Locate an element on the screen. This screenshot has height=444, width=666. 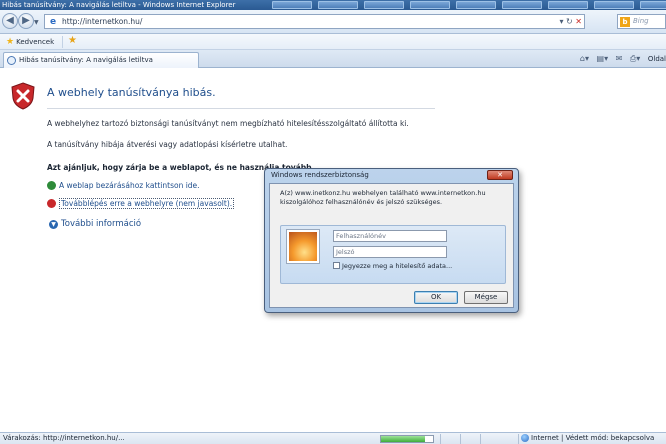
ie-page-icon: e is located at coordinates (53, 22).